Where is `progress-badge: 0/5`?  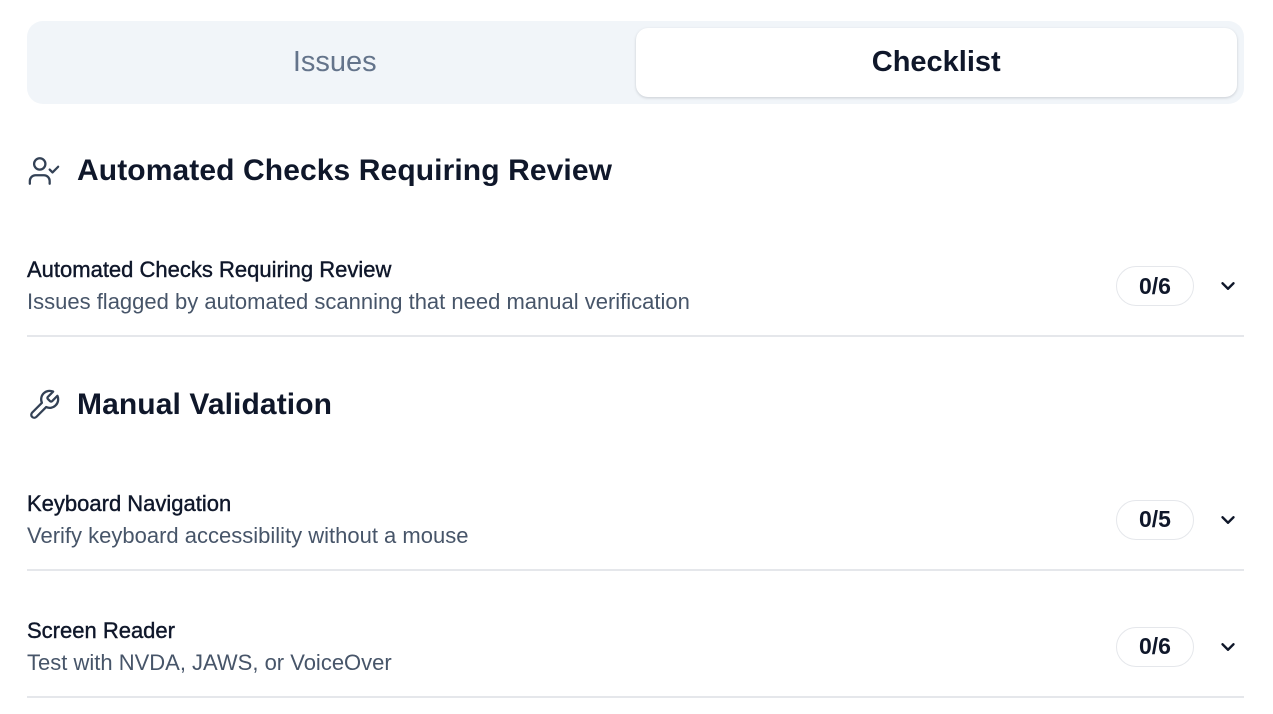
progress-badge: 0/5 is located at coordinates (1155, 519).